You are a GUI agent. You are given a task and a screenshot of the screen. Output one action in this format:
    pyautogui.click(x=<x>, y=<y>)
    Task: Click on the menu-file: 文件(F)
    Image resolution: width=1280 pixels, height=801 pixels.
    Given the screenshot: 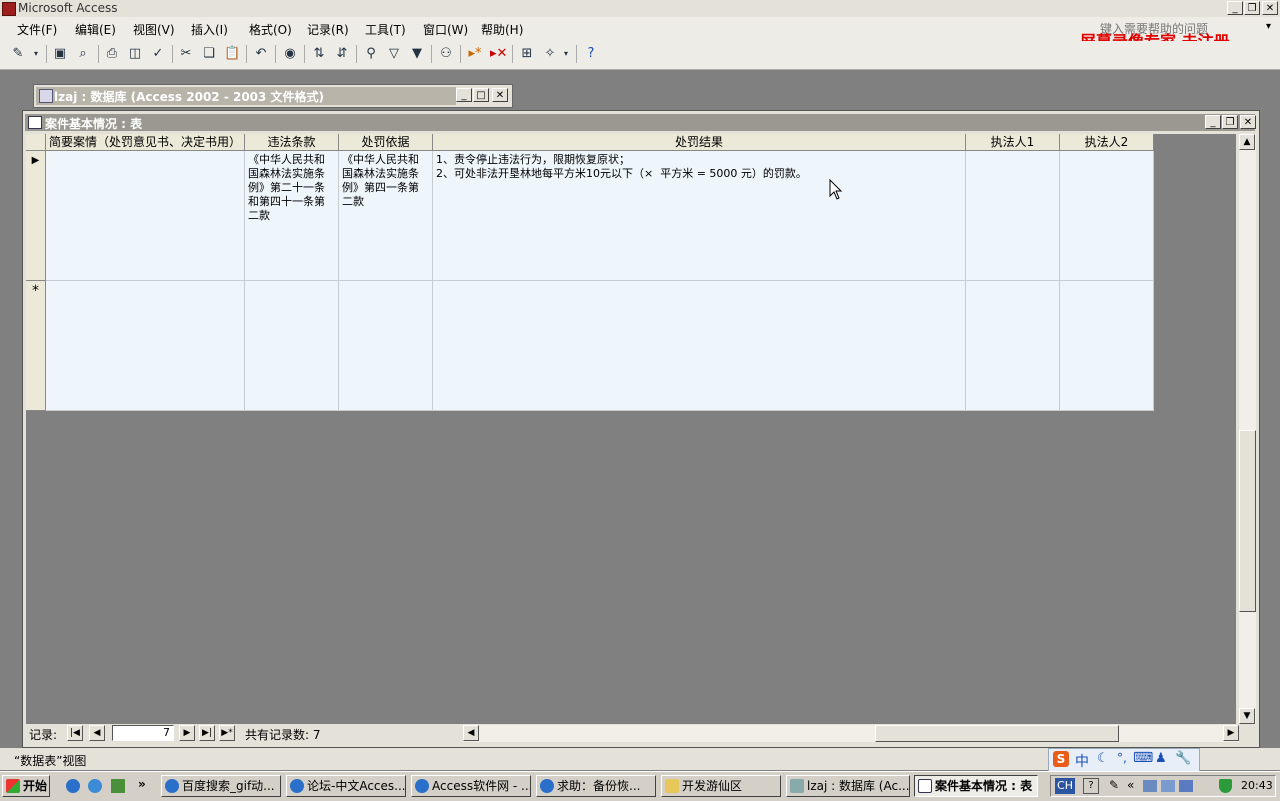 What is the action you would take?
    pyautogui.click(x=37, y=29)
    